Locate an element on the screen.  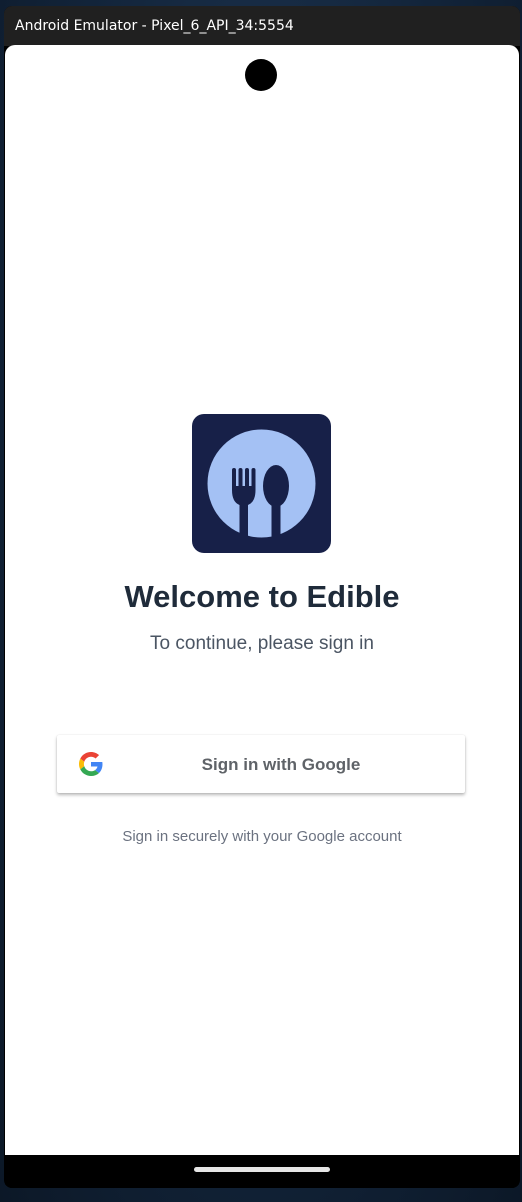
home-indicator is located at coordinates (262, 1169).